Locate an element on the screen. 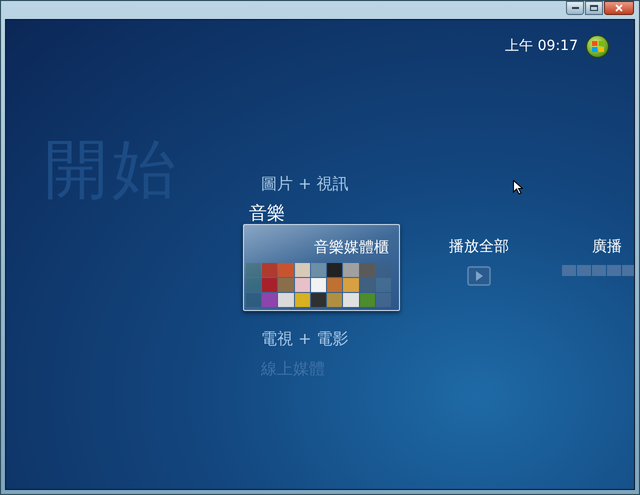 Image resolution: width=640 pixels, height=495 pixels. play-icon is located at coordinates (479, 276).